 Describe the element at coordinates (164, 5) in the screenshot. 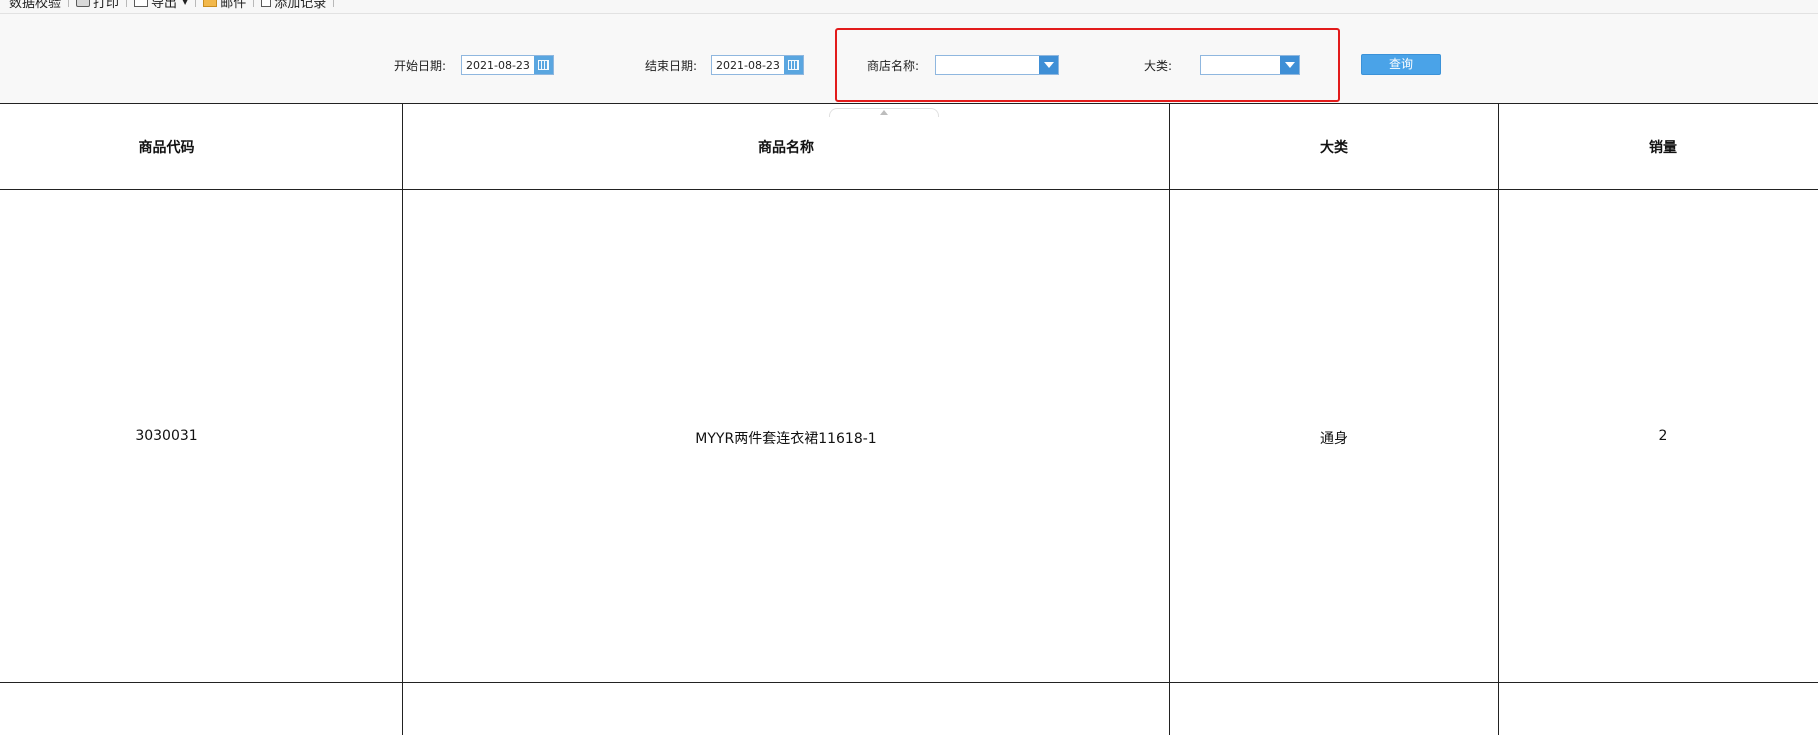

I see `export-label: 导出` at that location.